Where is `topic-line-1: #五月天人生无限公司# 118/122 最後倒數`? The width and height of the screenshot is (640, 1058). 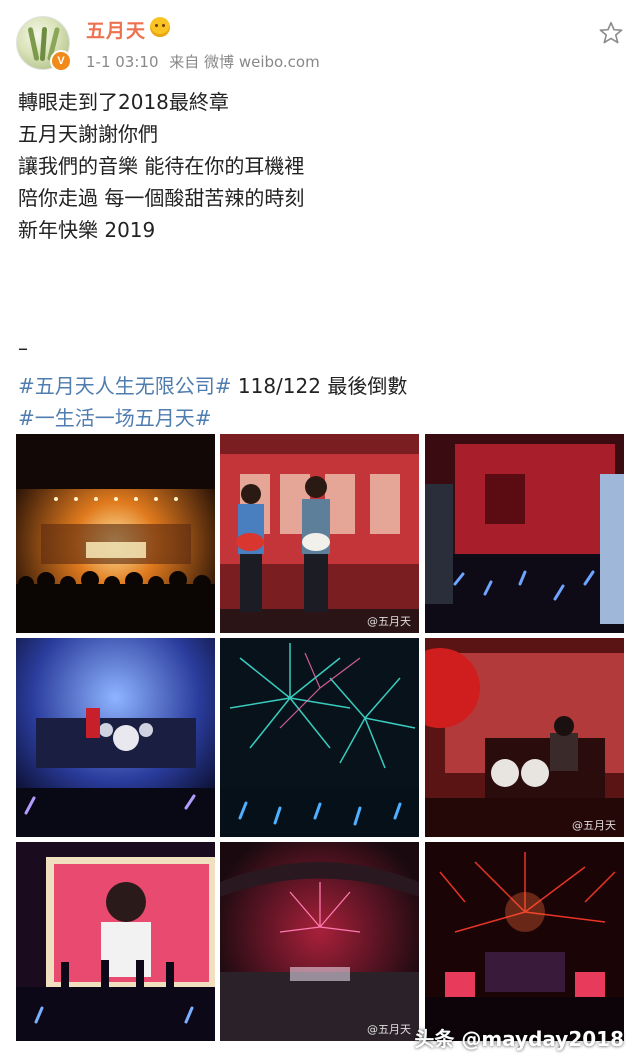 topic-line-1: #五月天人生无限公司# 118/122 最後倒數 is located at coordinates (212, 386).